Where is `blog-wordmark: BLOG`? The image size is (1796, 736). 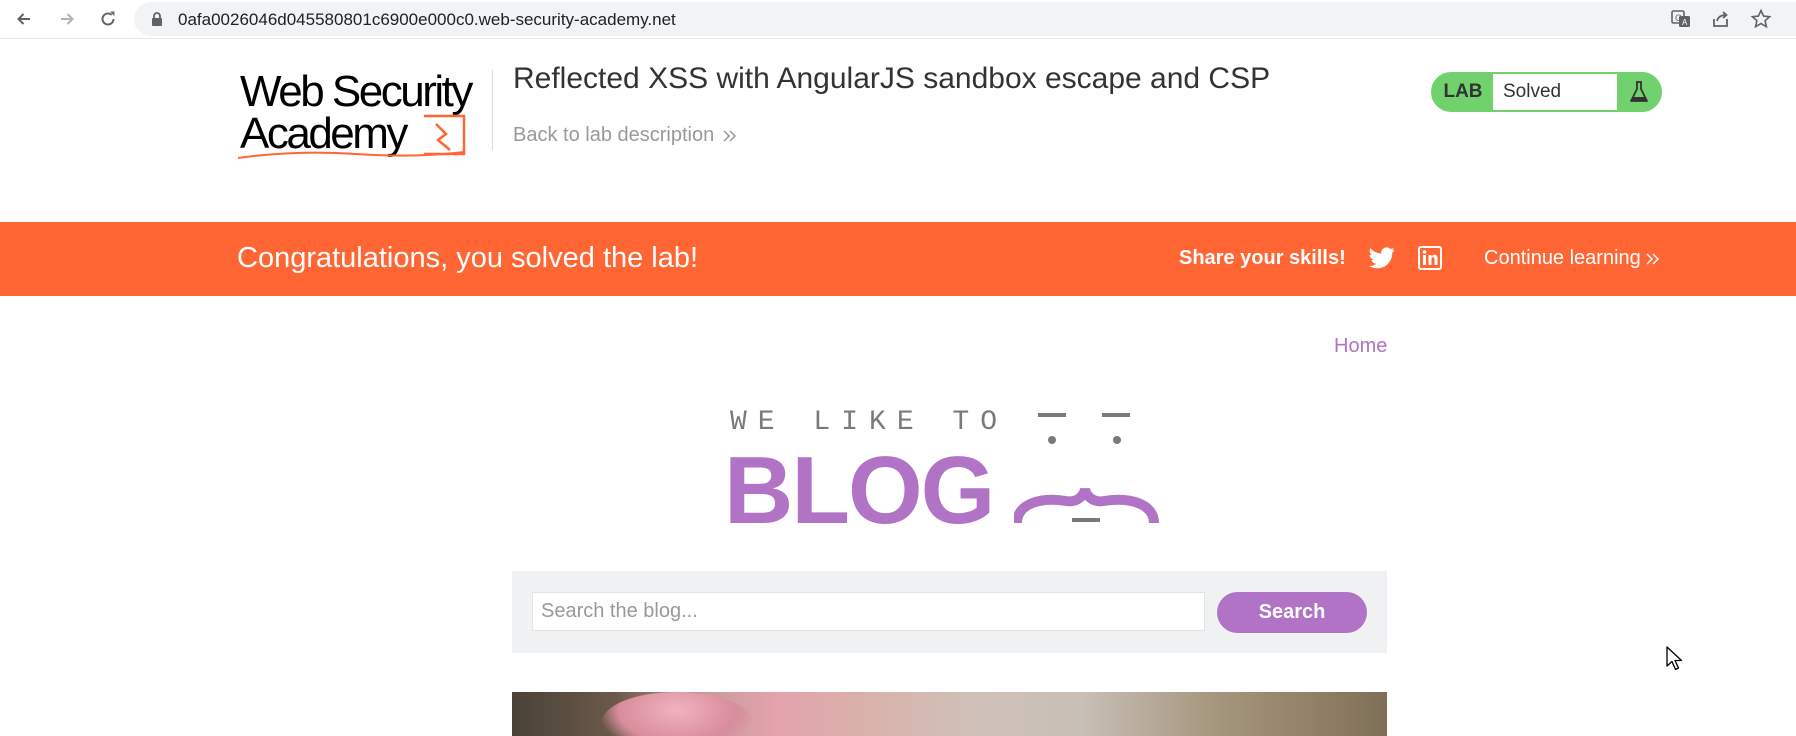 blog-wordmark: BLOG is located at coordinates (859, 490).